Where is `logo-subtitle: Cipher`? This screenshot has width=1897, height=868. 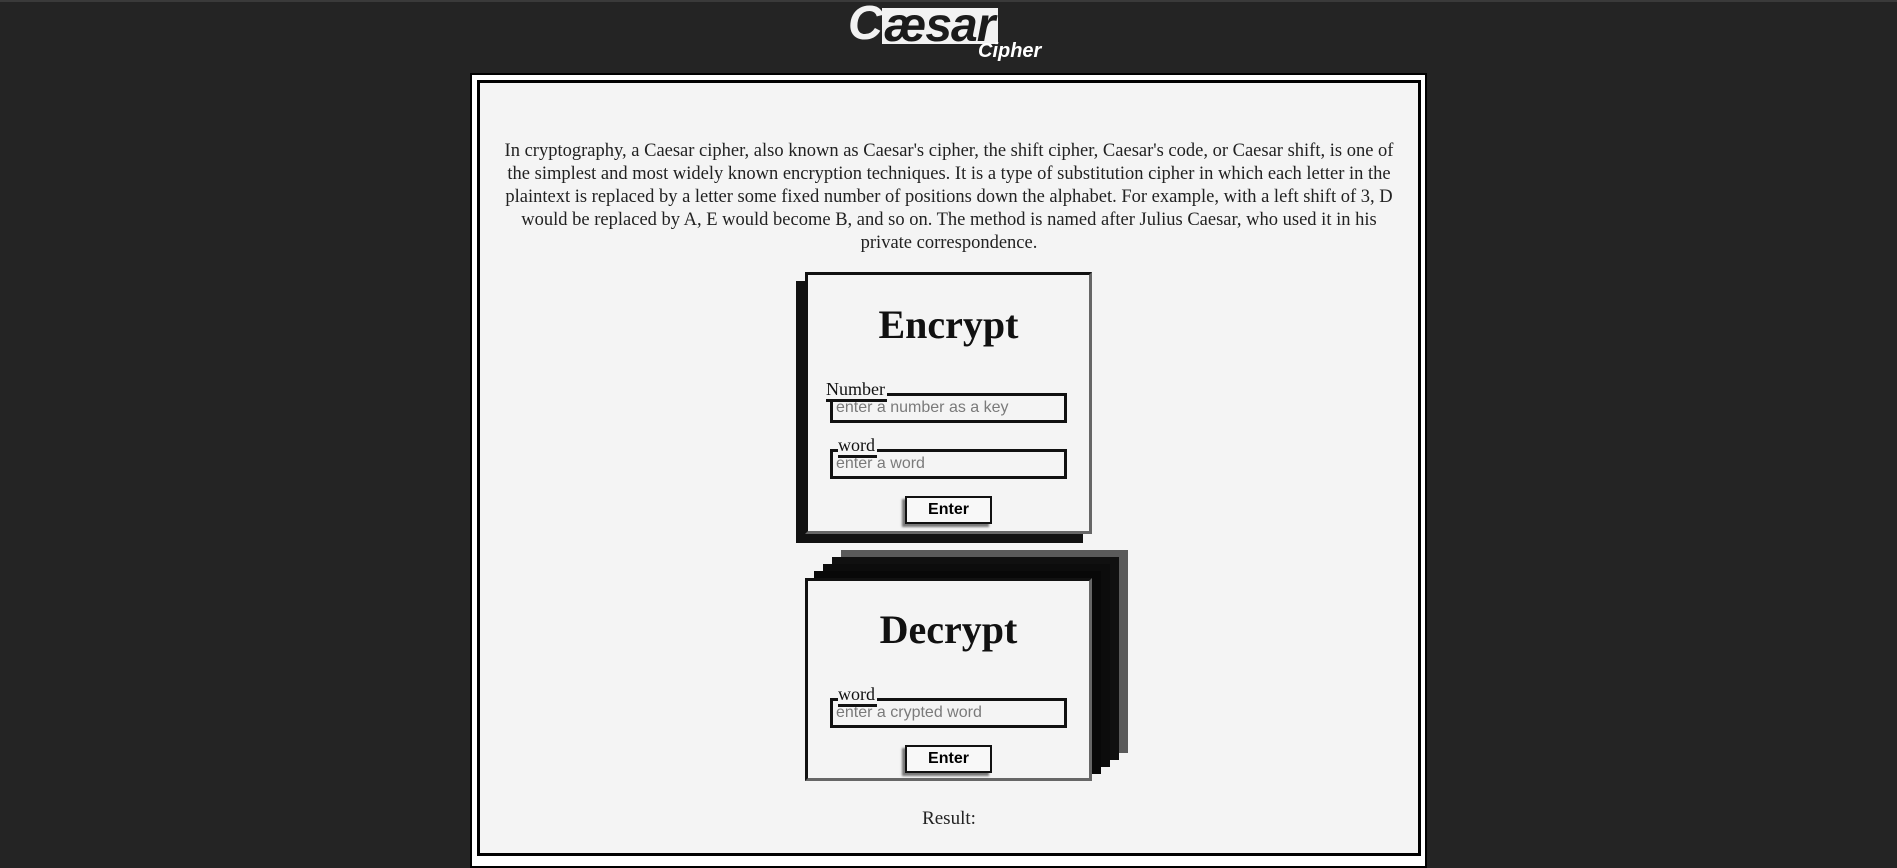 logo-subtitle: Cipher is located at coordinates (1010, 51).